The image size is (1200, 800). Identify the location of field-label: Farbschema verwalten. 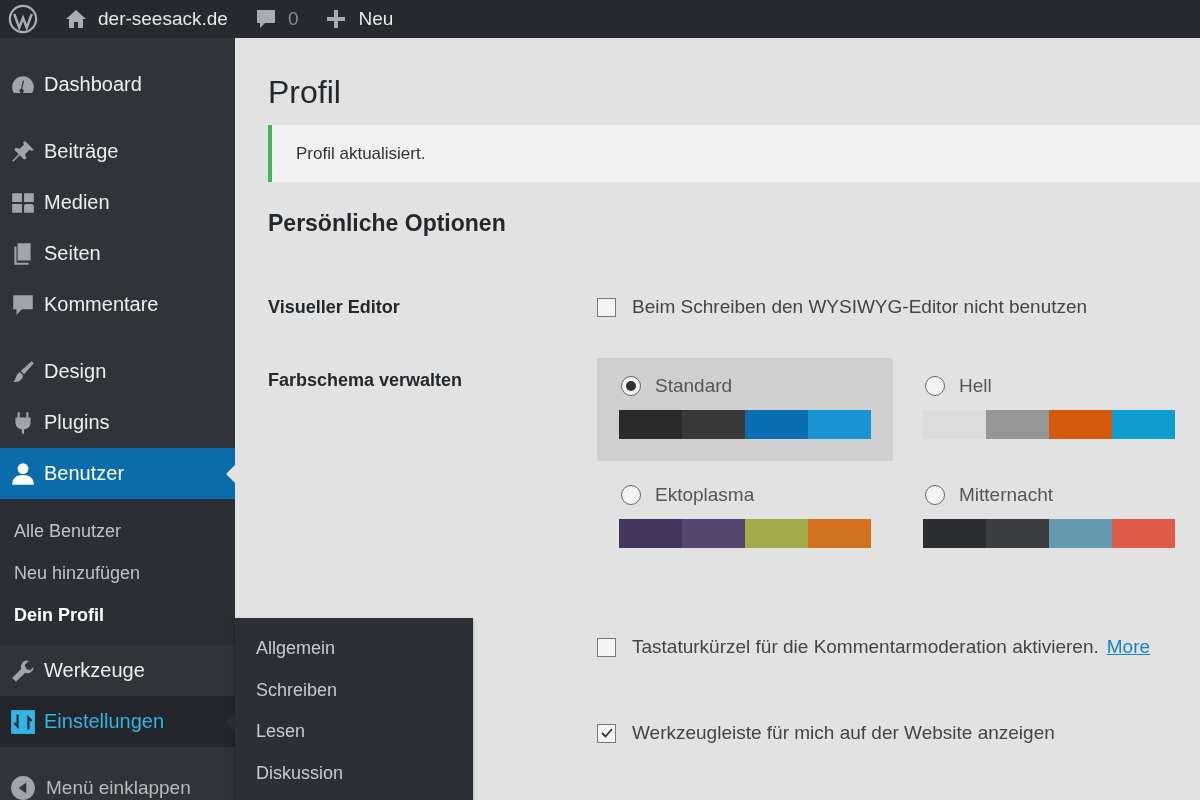
(366, 380).